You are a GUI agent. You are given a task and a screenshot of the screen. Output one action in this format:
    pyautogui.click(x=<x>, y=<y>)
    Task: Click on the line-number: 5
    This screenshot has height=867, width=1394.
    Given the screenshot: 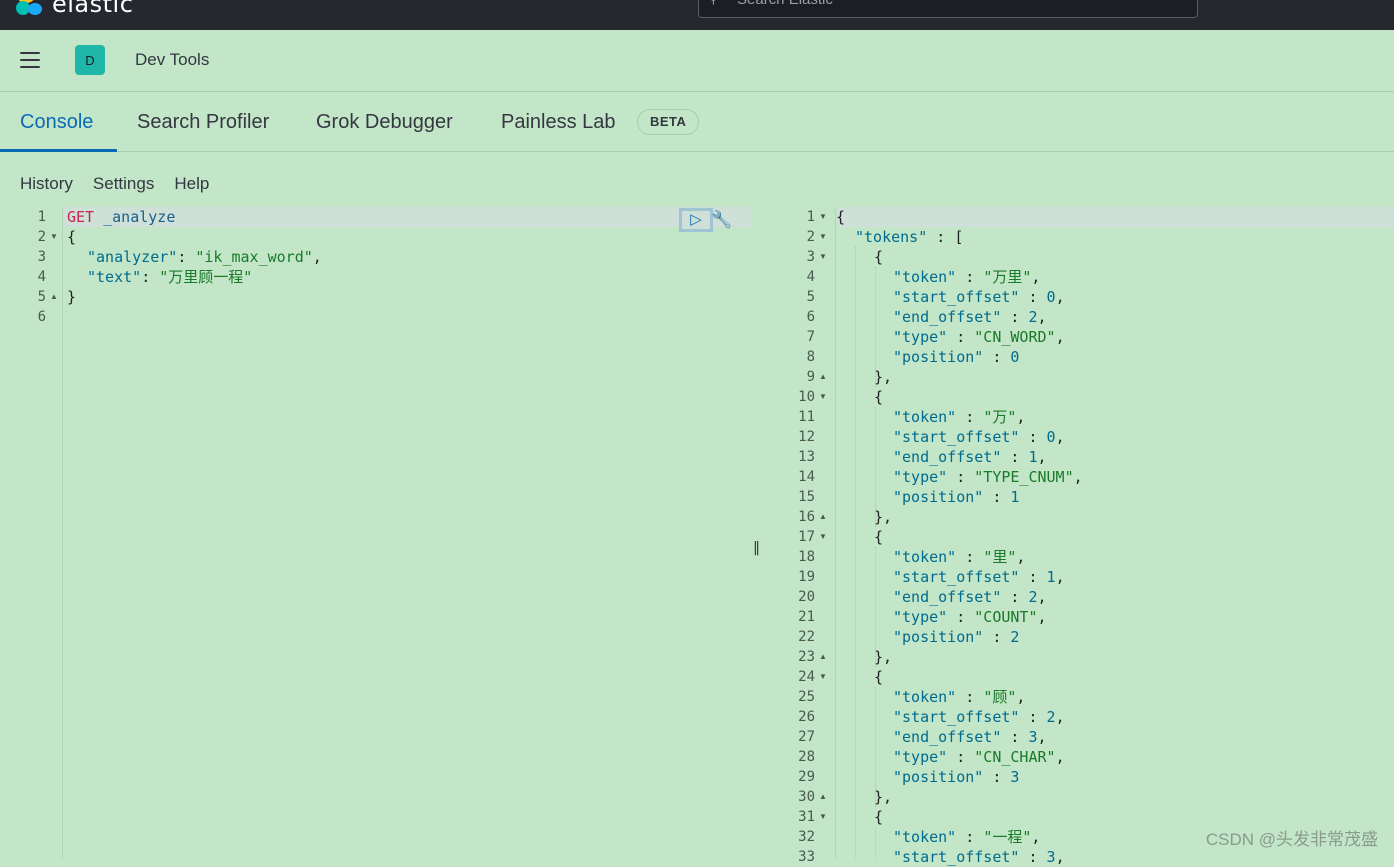 What is the action you would take?
    pyautogui.click(x=35, y=297)
    